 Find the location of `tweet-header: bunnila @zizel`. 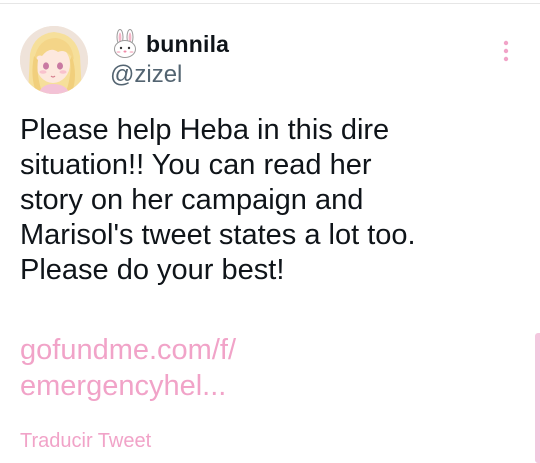

tweet-header: bunnila @zizel is located at coordinates (290, 58).